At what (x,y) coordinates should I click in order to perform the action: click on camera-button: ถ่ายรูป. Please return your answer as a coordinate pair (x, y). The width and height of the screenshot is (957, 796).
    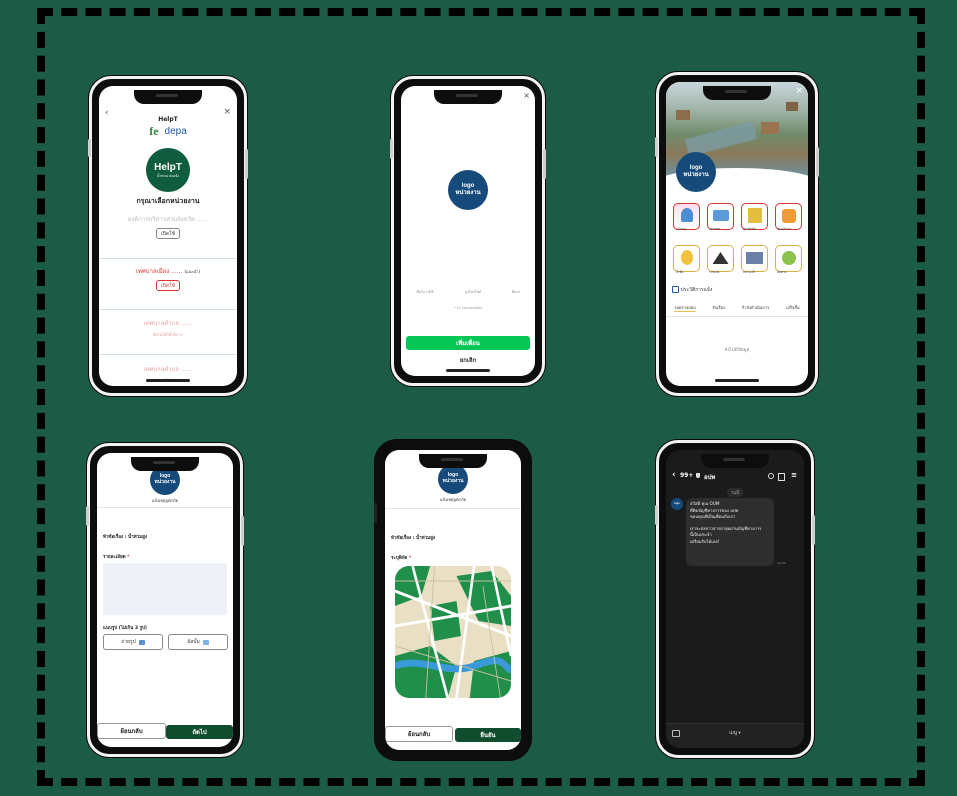
    Looking at the image, I should click on (133, 642).